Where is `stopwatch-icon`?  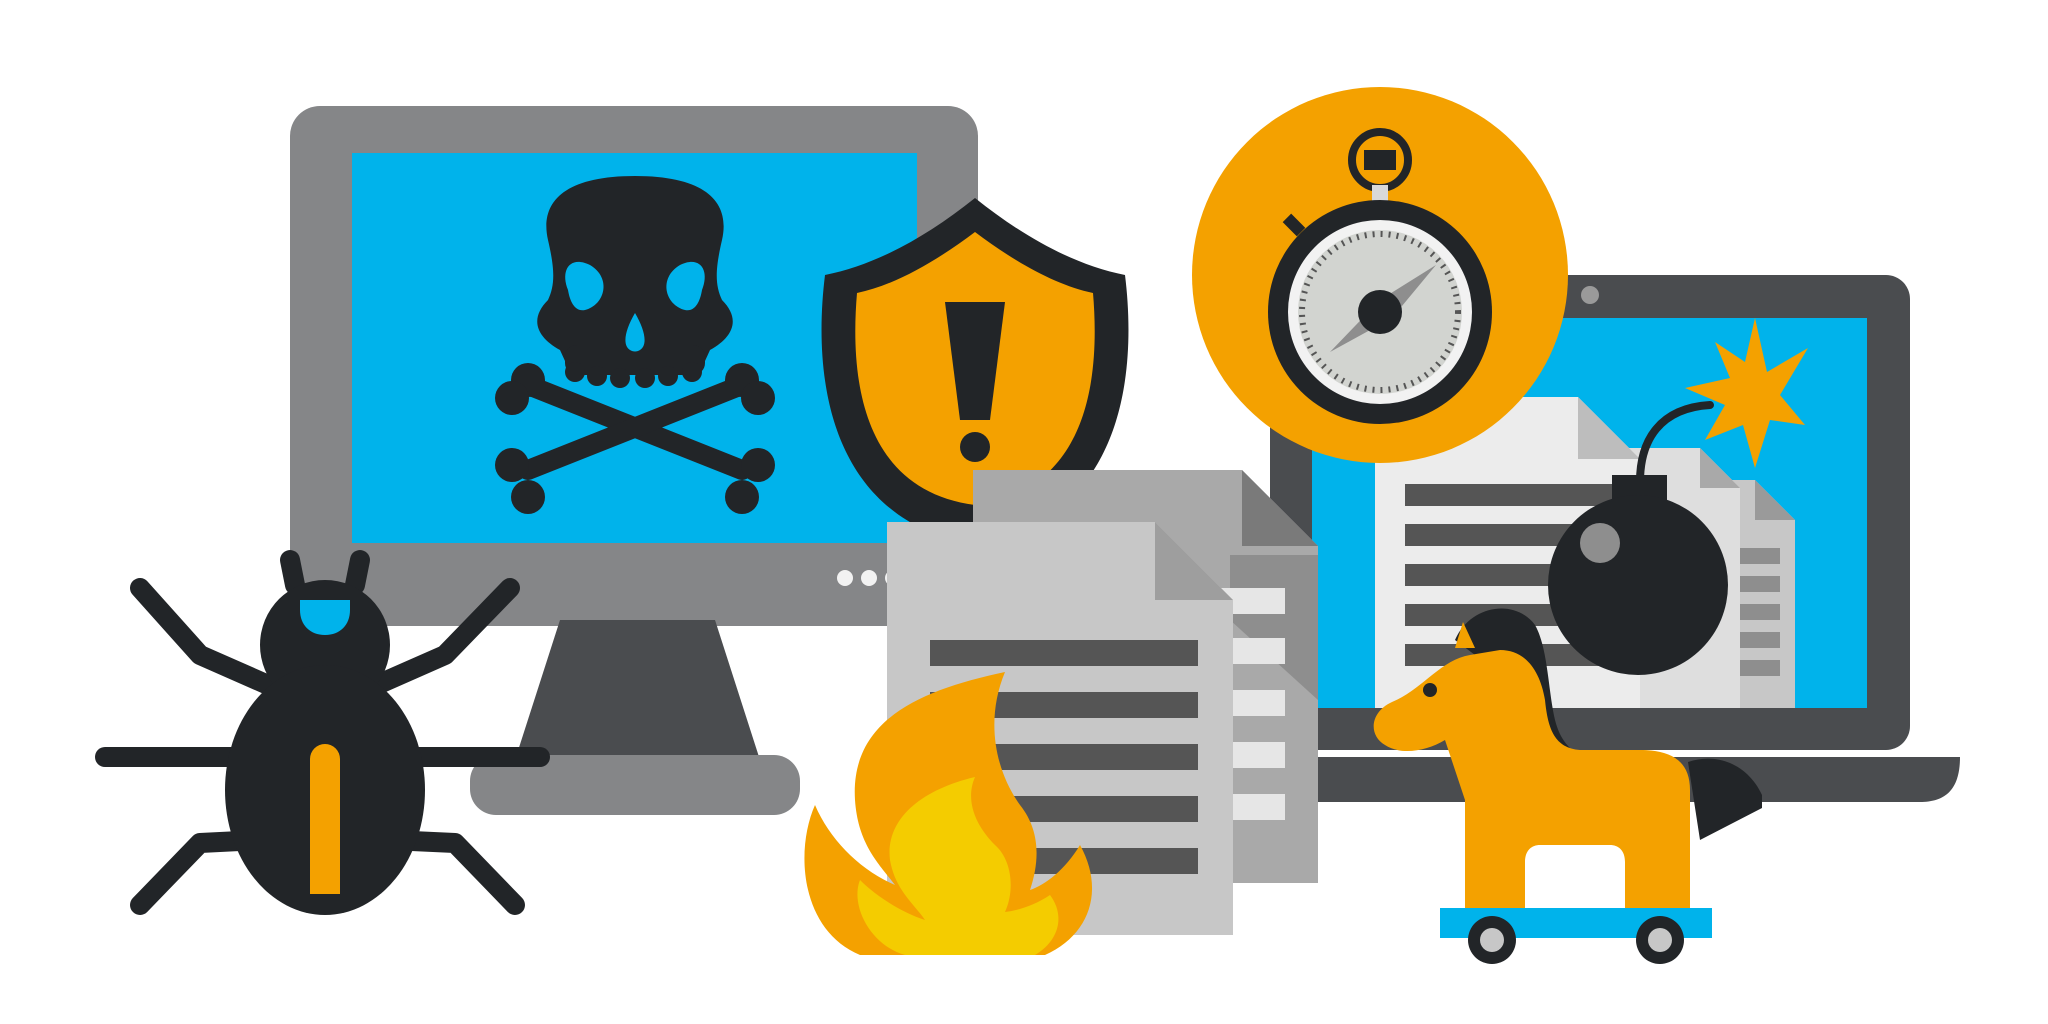 stopwatch-icon is located at coordinates (1380, 275).